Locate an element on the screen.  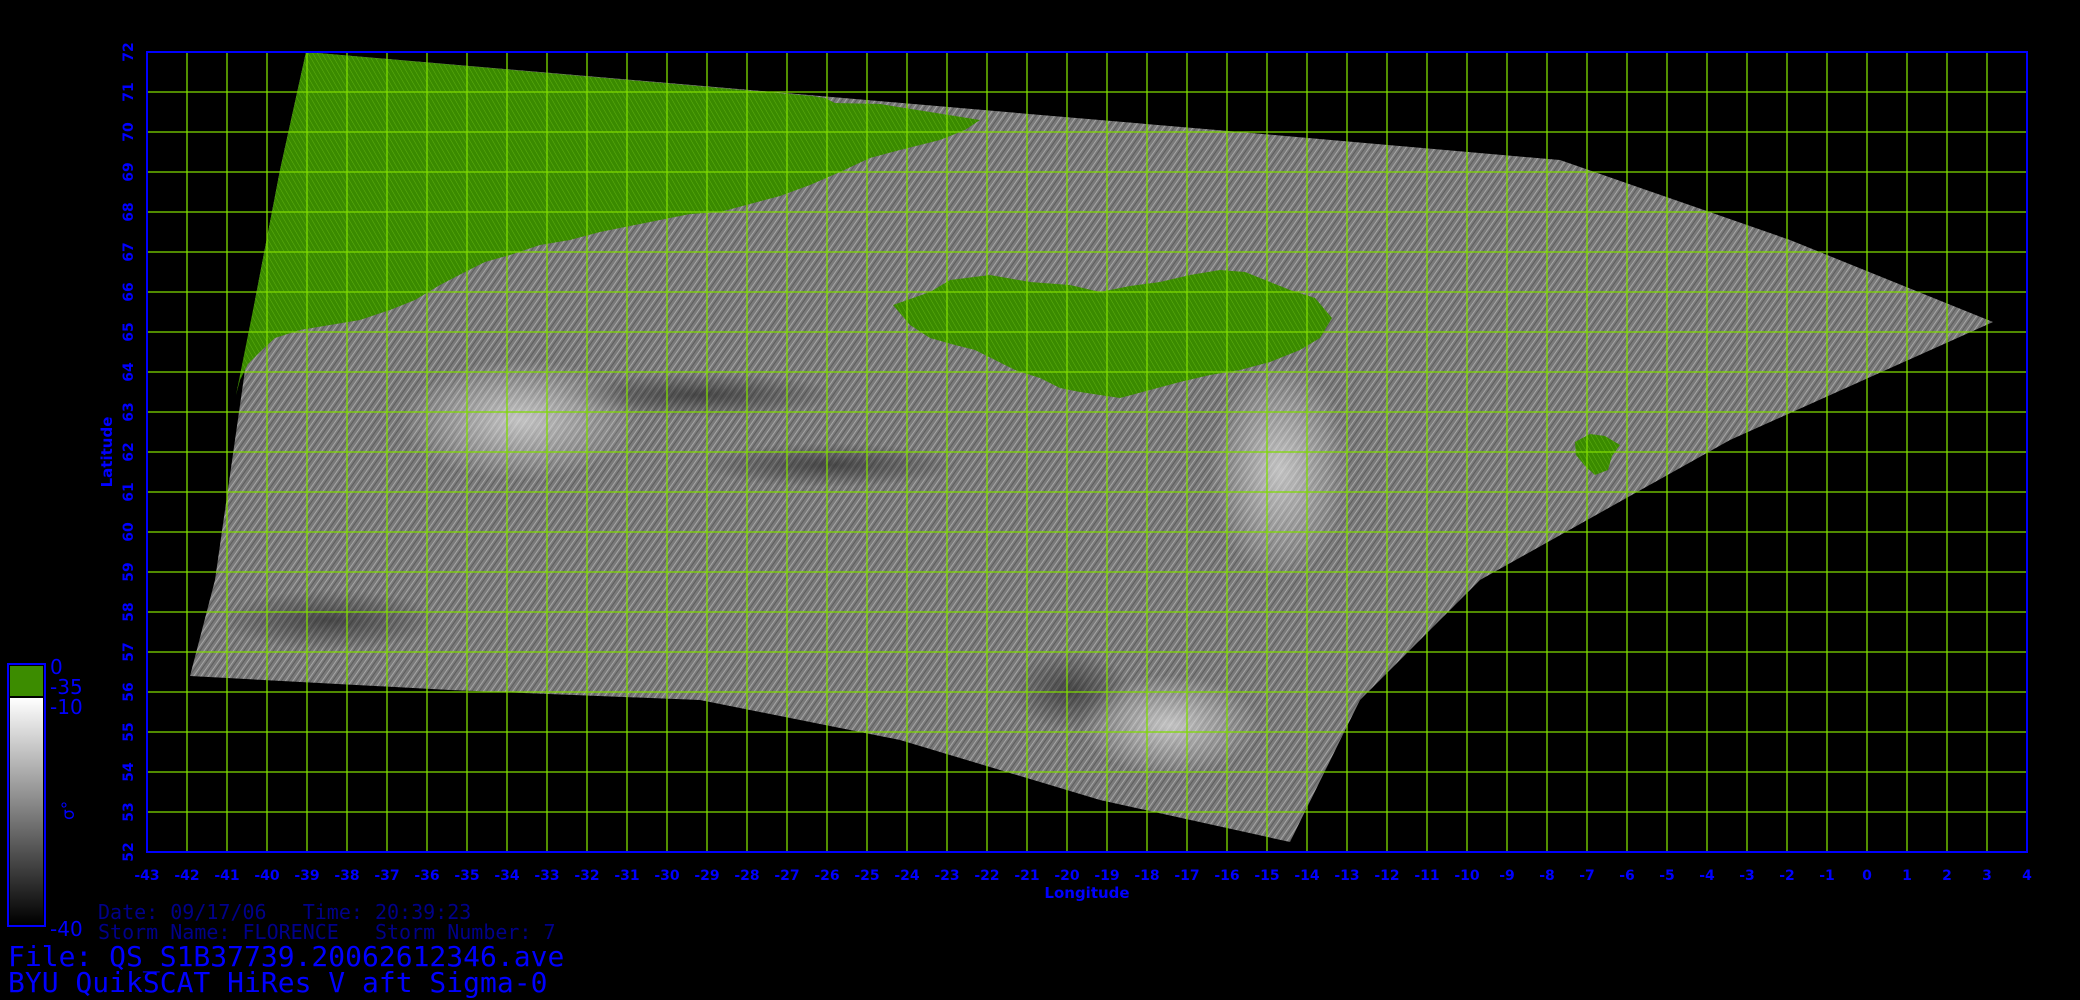
longitude-tick-label: -26 is located at coordinates (826, 876).